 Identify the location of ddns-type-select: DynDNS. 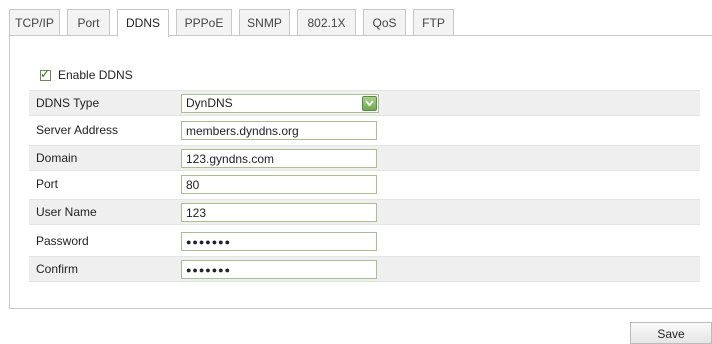
(280, 103).